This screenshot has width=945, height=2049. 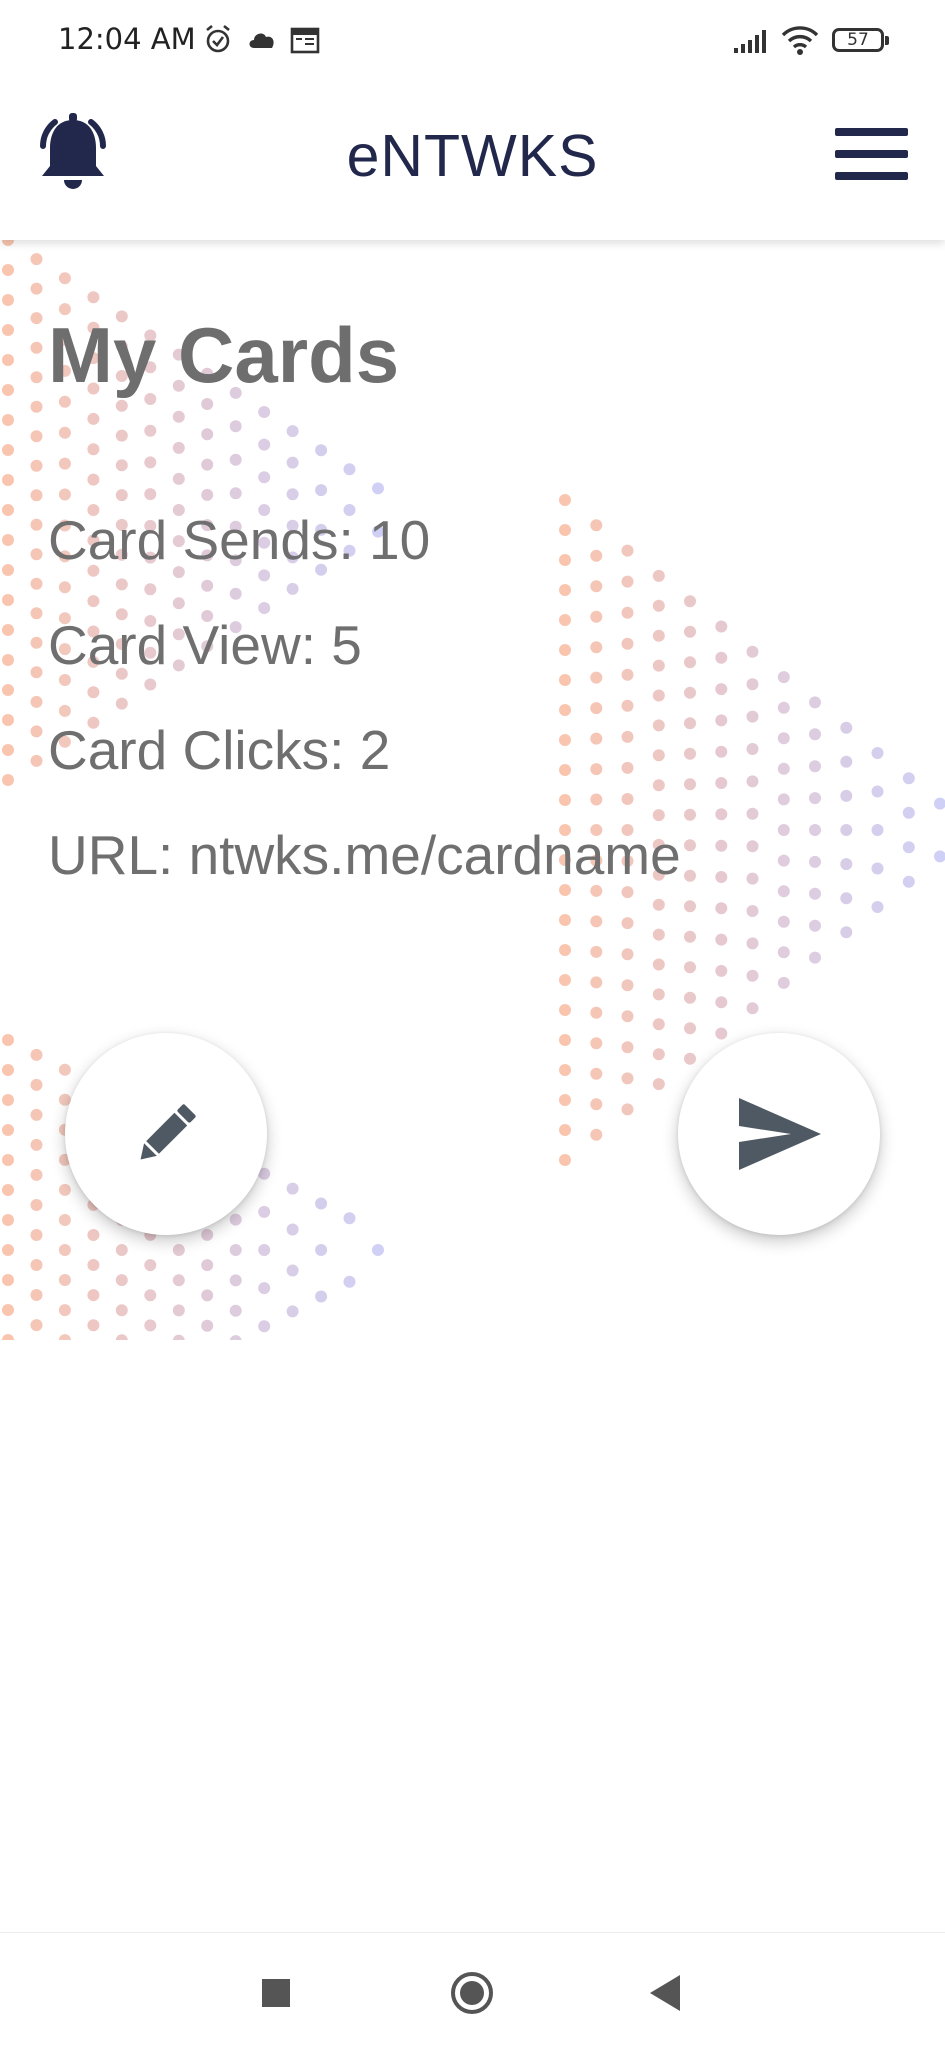 I want to click on page-title: My Cards, so click(x=224, y=355).